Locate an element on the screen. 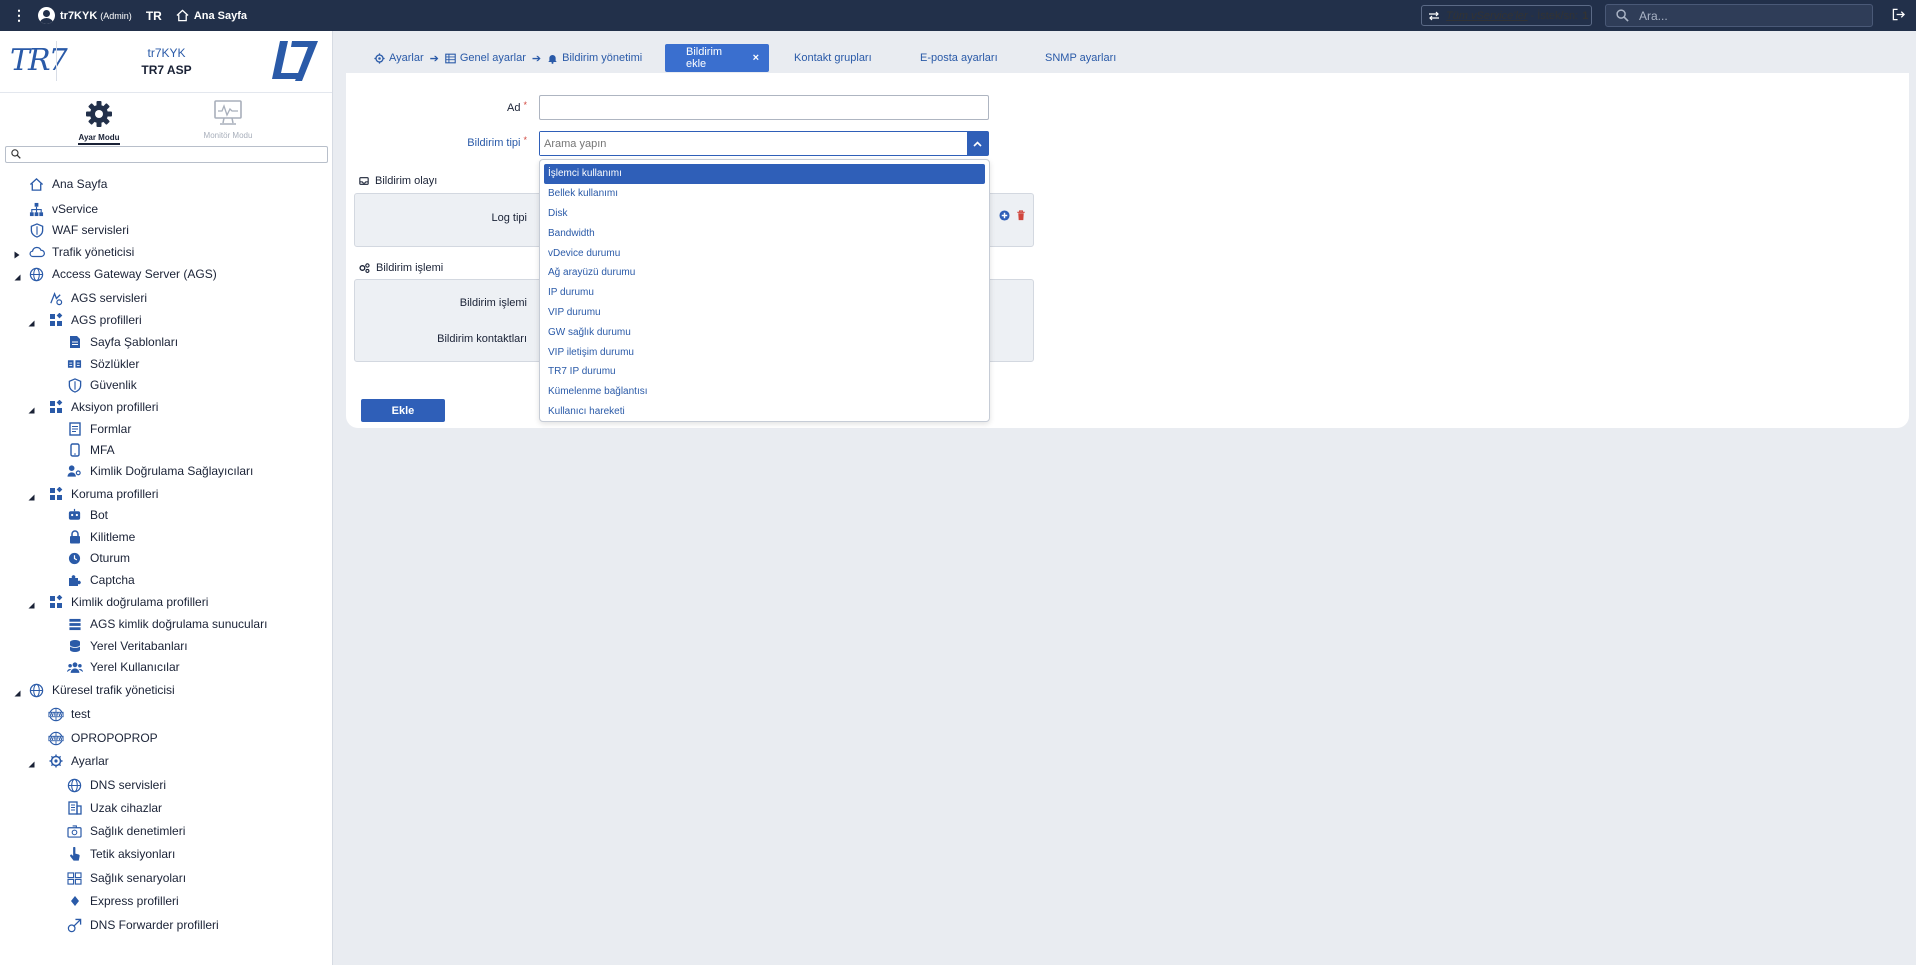  dropdown-option: vDevice durumu is located at coordinates (764, 253).